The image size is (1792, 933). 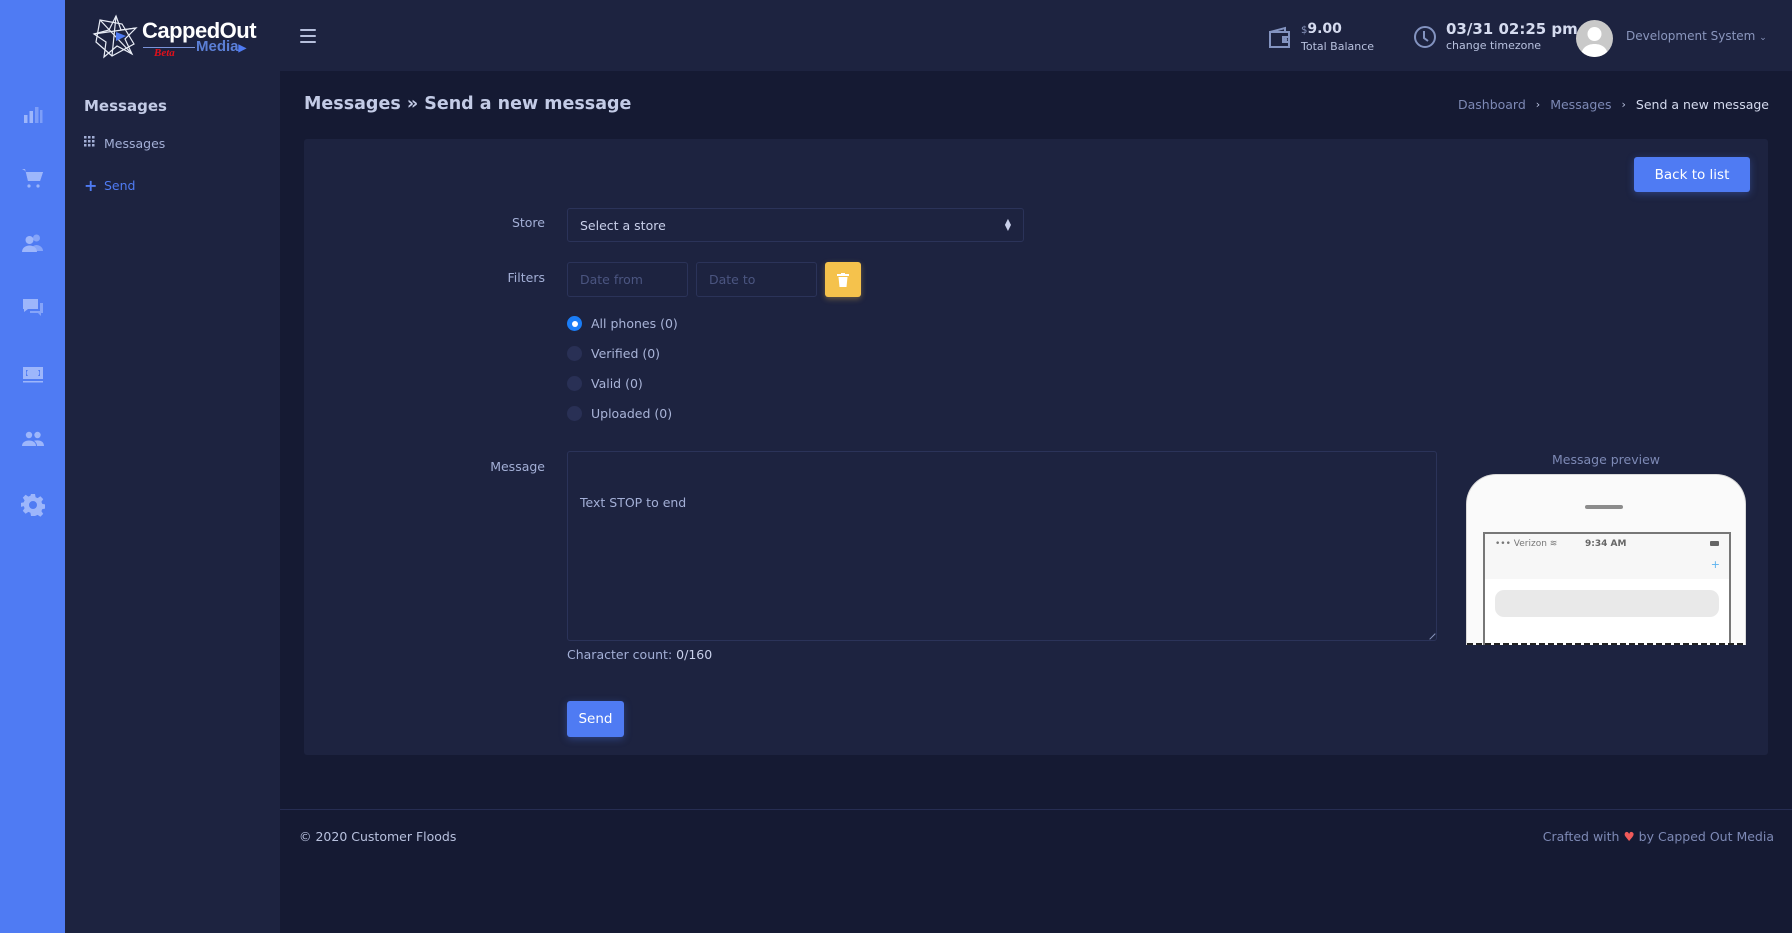 What do you see at coordinates (1607, 588) in the screenshot?
I see `phone-screen: ••• Verizon ≋ 9:34 AM +` at bounding box center [1607, 588].